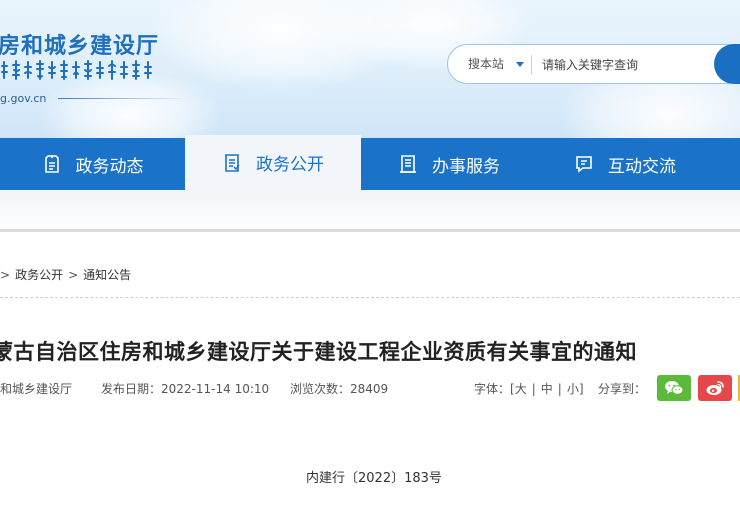 The height and width of the screenshot is (520, 740). Describe the element at coordinates (39, 275) in the screenshot. I see `breadcrumb-gov-open: 政务公开` at that location.